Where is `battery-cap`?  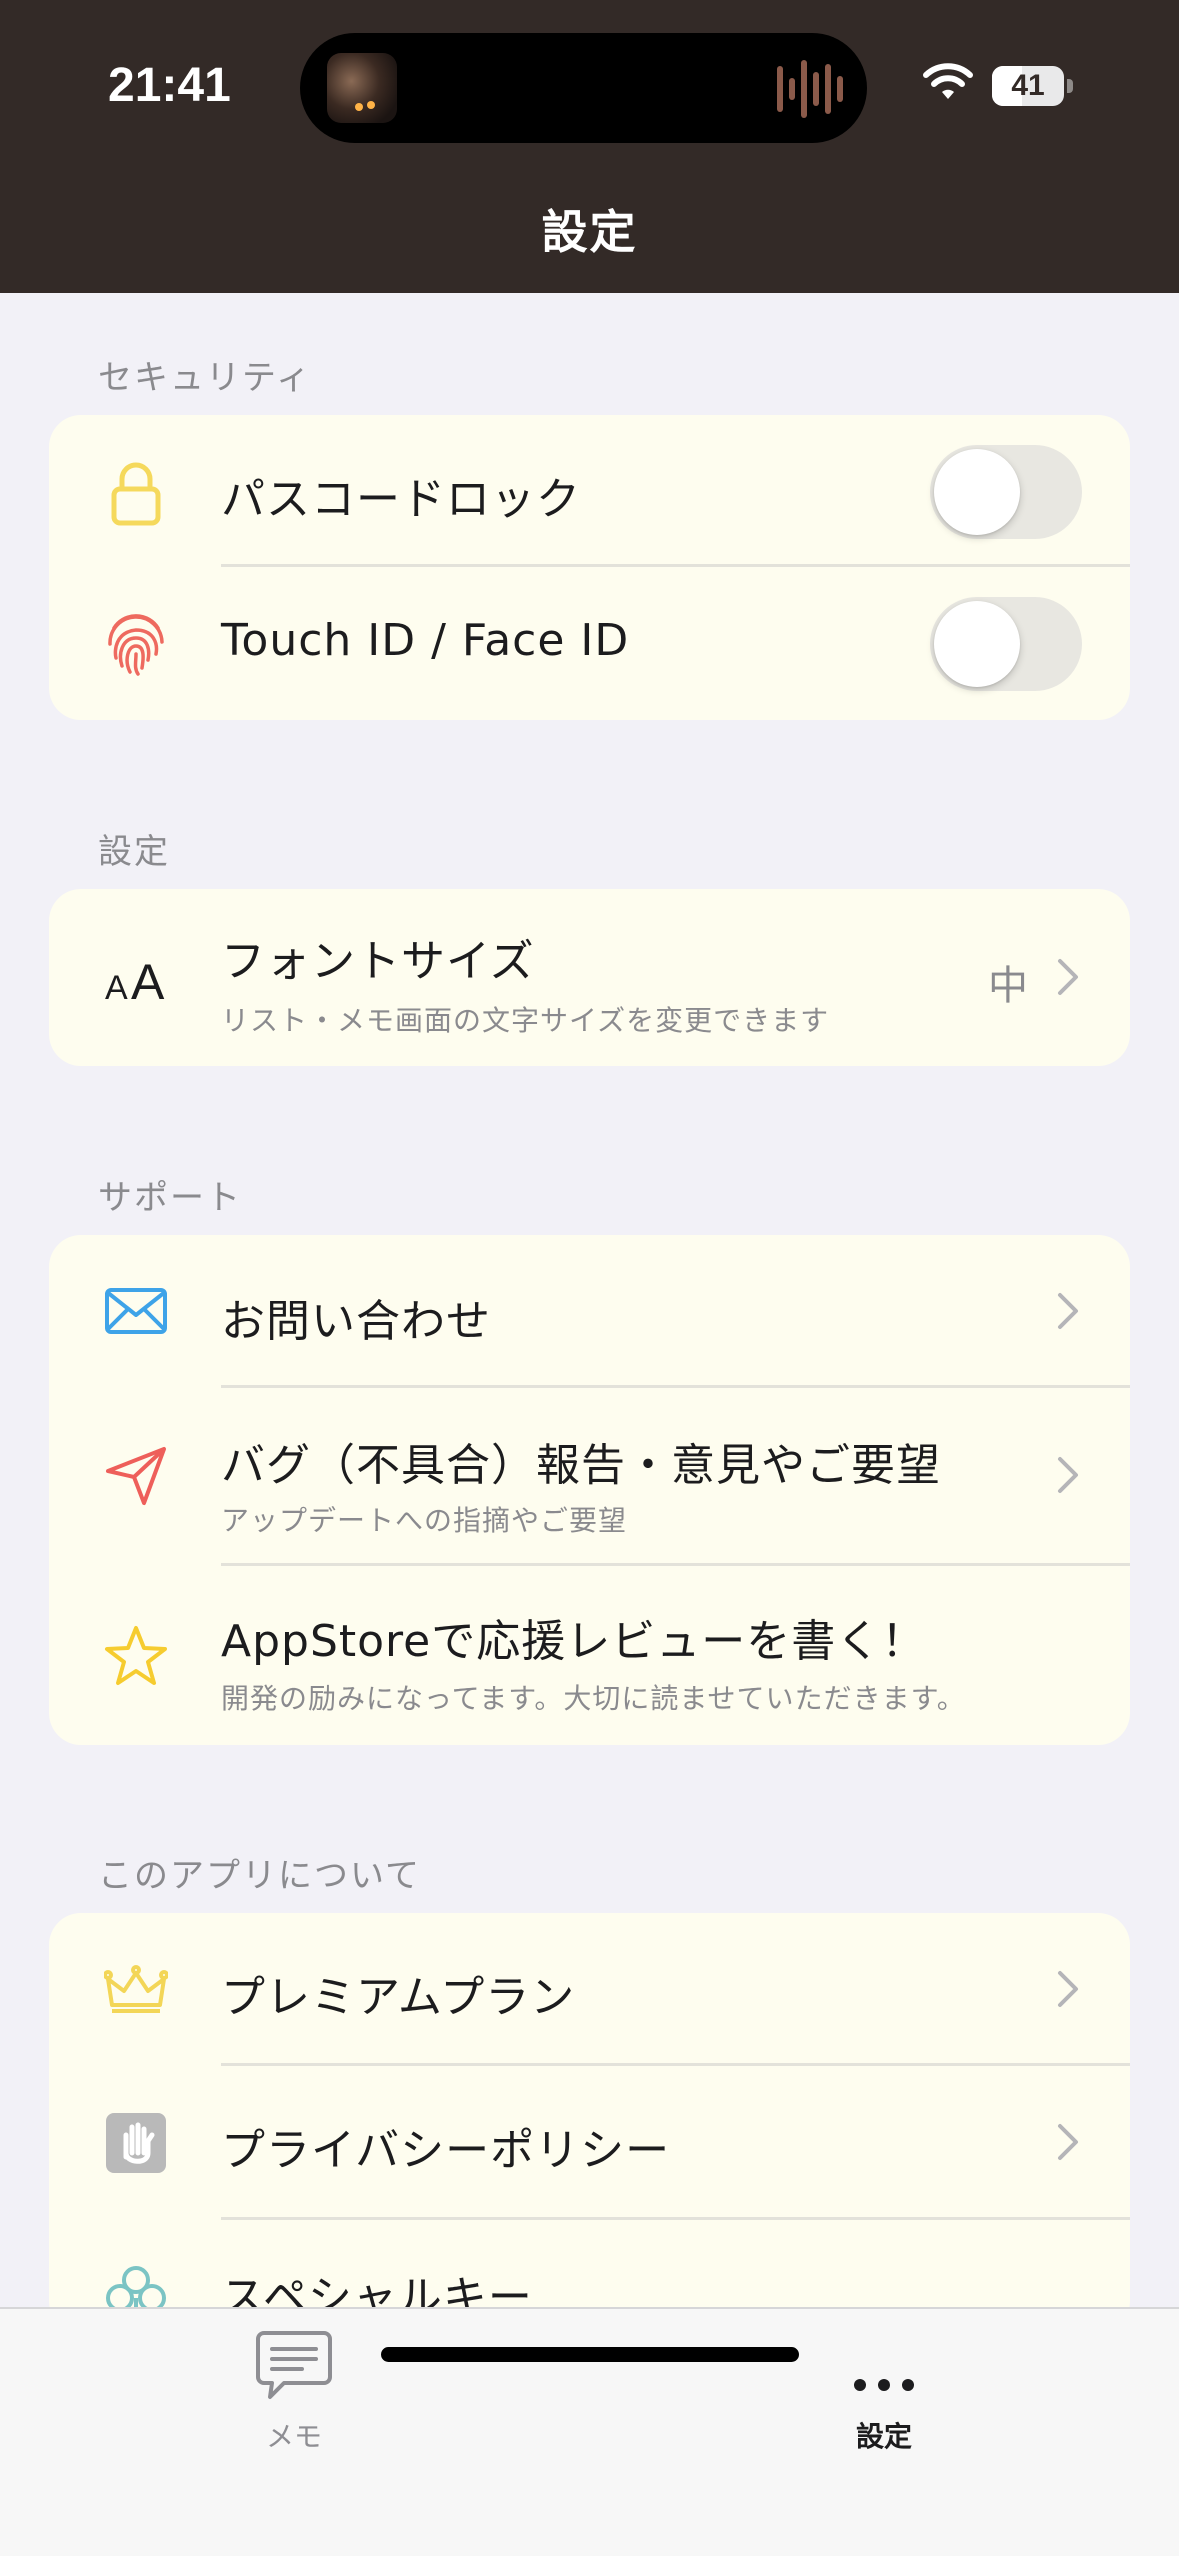
battery-cap is located at coordinates (1070, 86).